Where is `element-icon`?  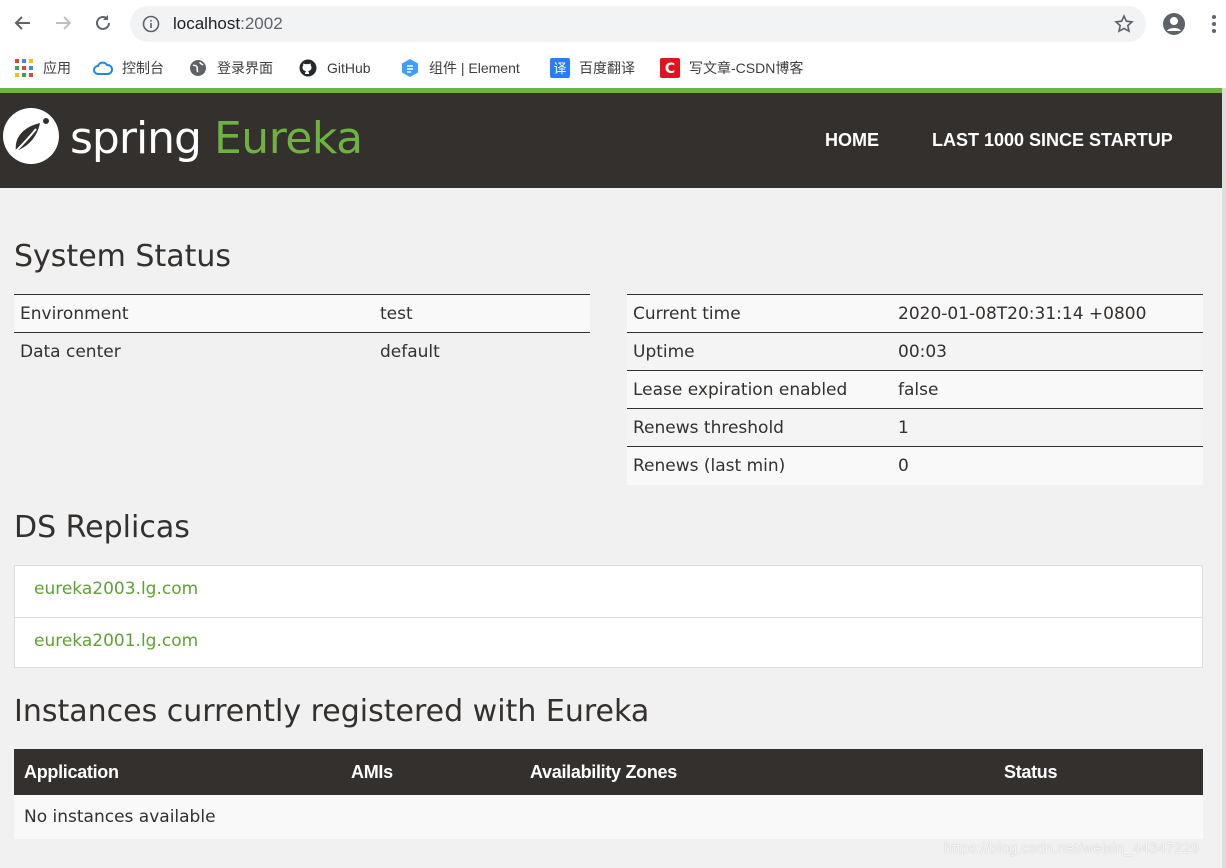
element-icon is located at coordinates (410, 68).